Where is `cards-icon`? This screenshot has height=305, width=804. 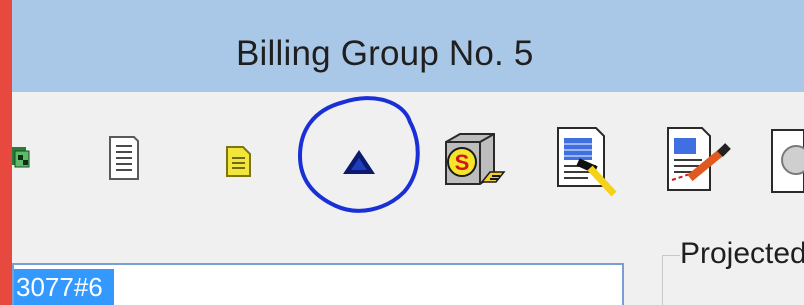
cards-icon is located at coordinates (22, 157).